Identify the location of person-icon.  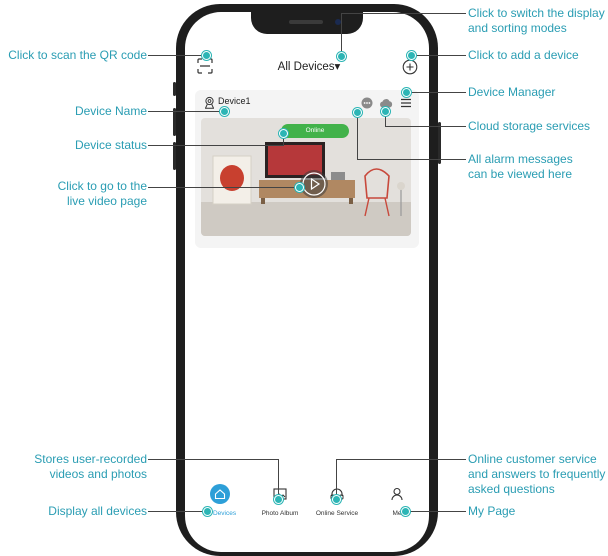
(397, 494).